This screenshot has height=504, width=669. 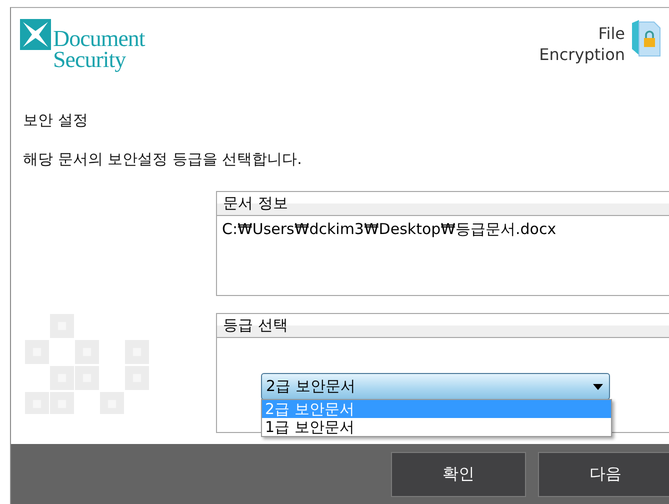 I want to click on description-text: 해당 문서의 보안설정 등급을 선택합니다., so click(x=163, y=159).